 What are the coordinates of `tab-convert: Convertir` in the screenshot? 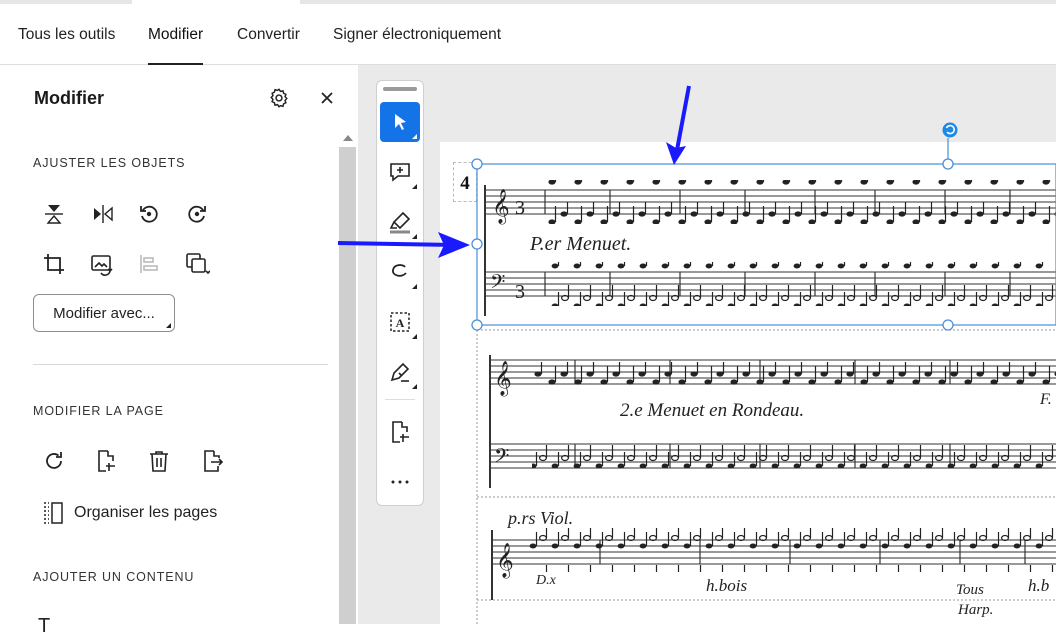 It's located at (268, 34).